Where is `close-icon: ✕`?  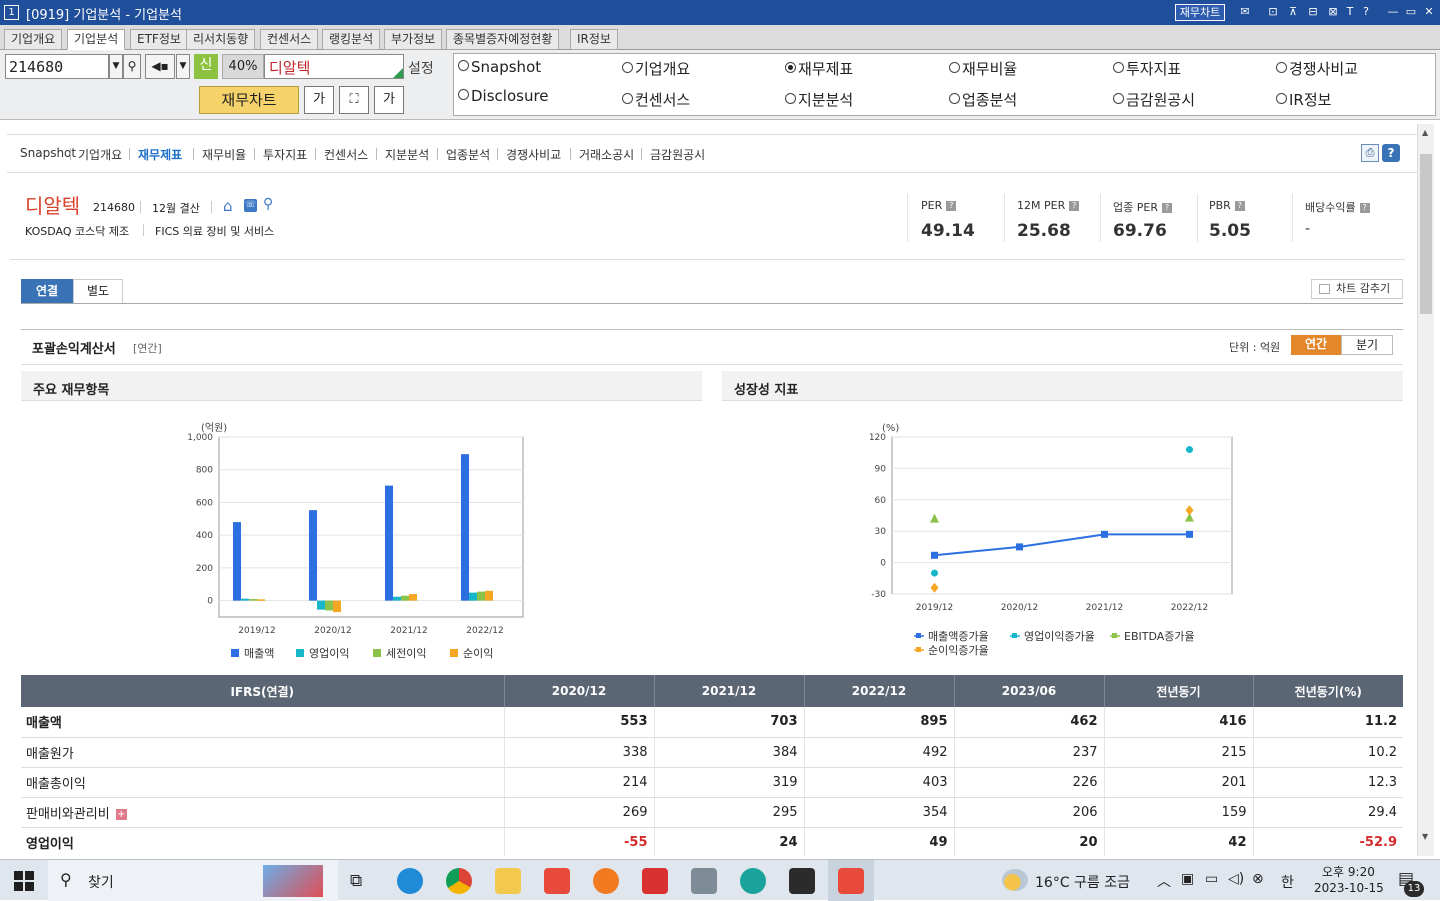
close-icon: ✕ is located at coordinates (1429, 12).